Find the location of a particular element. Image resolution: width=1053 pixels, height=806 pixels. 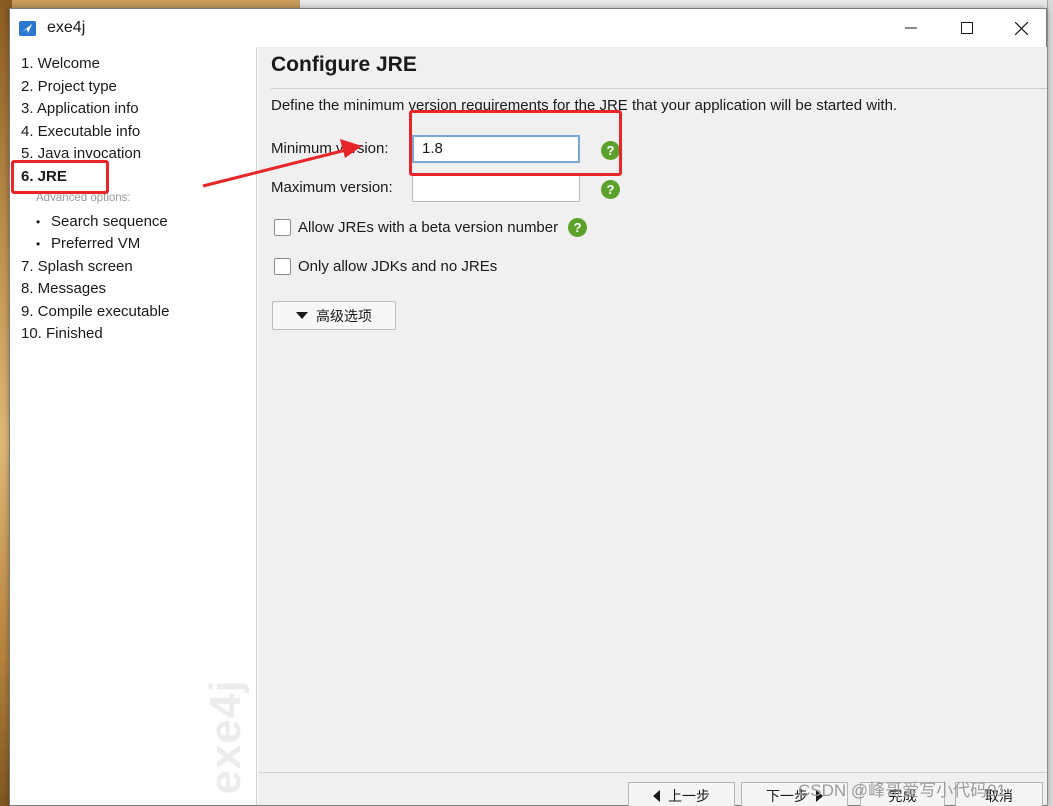

csdn-watermark: CSDN @峰哥爱写小代码01 is located at coordinates (902, 790).